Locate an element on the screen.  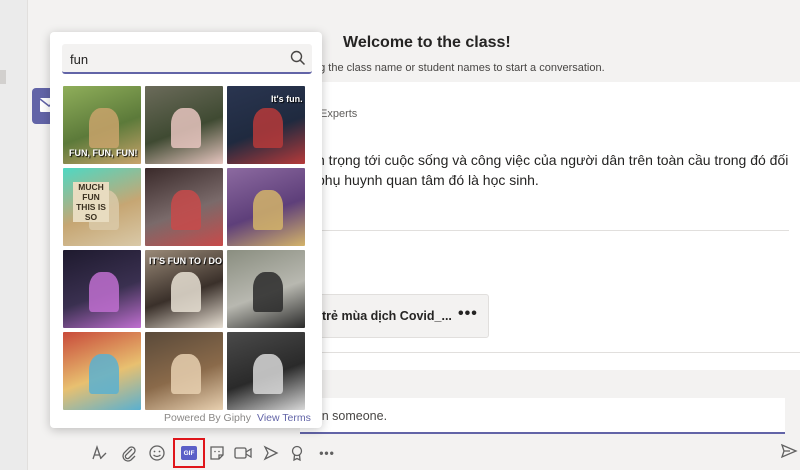
popup-footer: Powered By Giphy View Terms is located at coordinates (186, 420).